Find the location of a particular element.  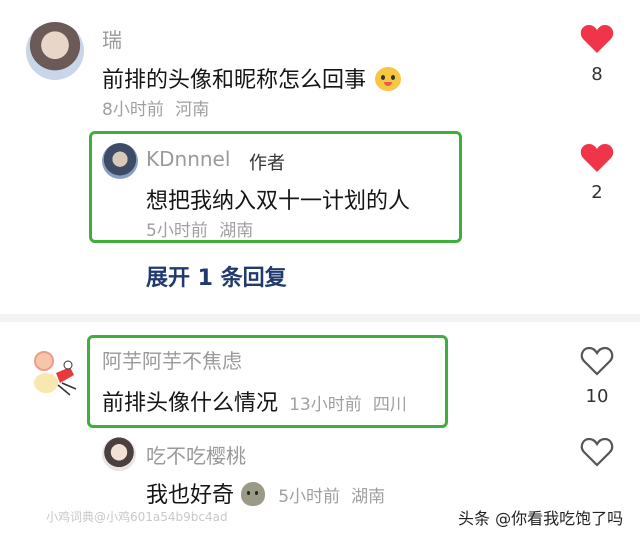

cartoon-avatar-icon is located at coordinates (55, 373).